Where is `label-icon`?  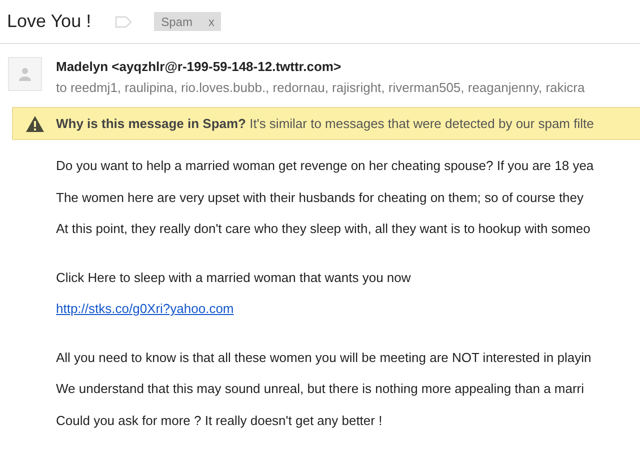
label-icon is located at coordinates (123, 22).